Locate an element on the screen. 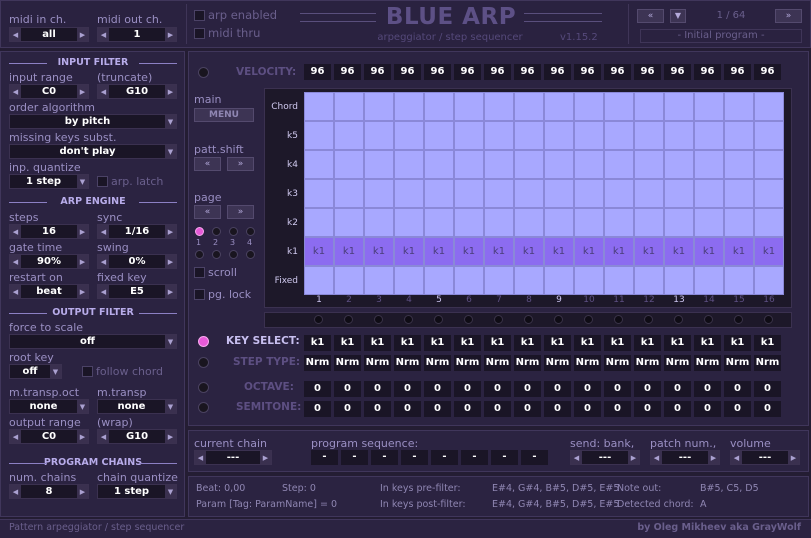 This screenshot has height=538, width=811. missing-keys-dropdown: don't play ▼ is located at coordinates (93, 151).